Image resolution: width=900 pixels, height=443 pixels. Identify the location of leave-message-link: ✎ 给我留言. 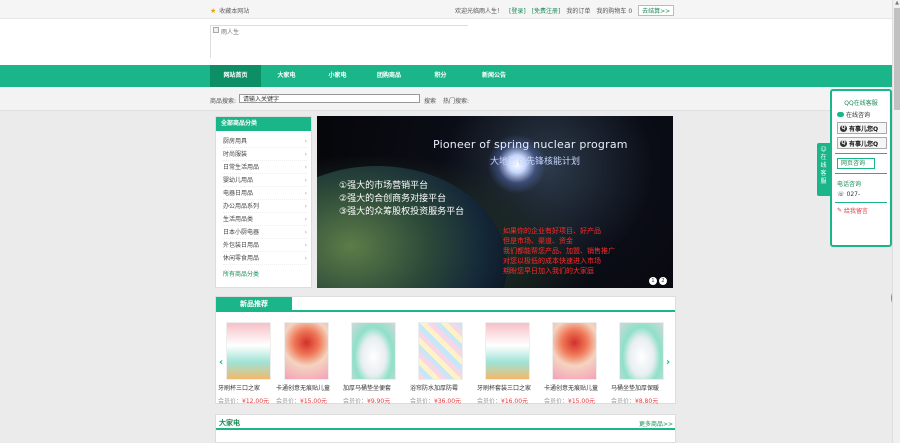
(863, 210).